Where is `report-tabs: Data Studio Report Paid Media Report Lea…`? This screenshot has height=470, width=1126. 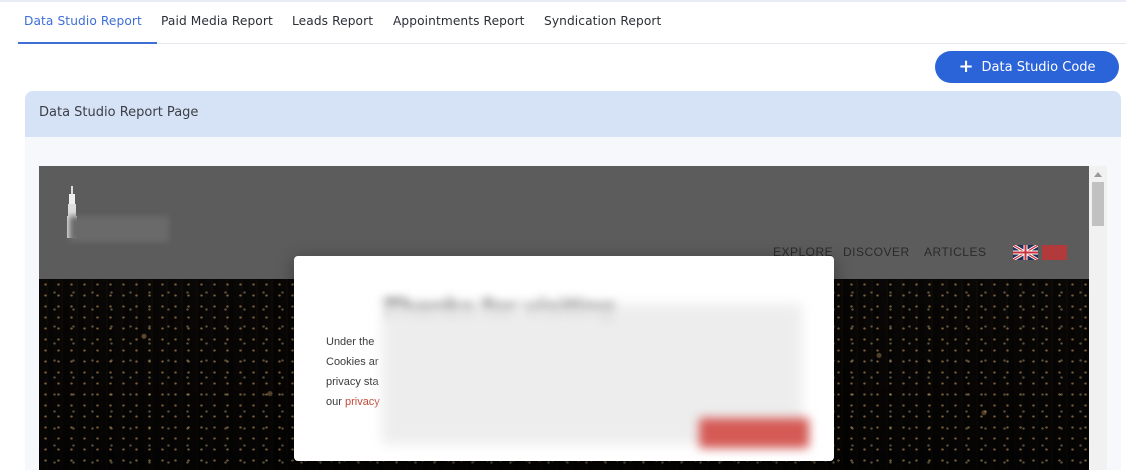 report-tabs: Data Studio Report Paid Media Report Lea… is located at coordinates (572, 22).